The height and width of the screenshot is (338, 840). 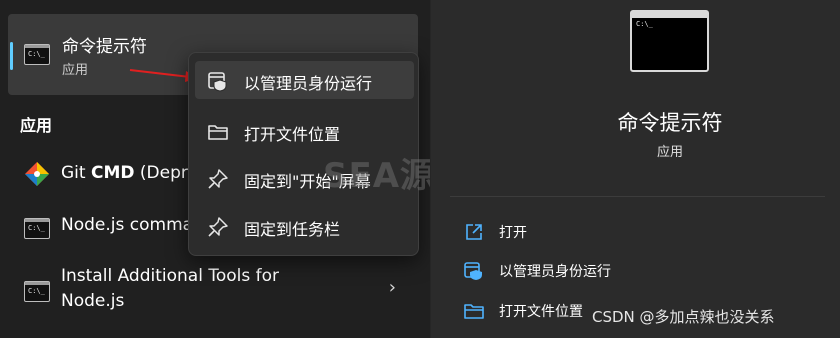 I want to click on menu-item-open-file-location: 打开文件位置, so click(x=304, y=131).